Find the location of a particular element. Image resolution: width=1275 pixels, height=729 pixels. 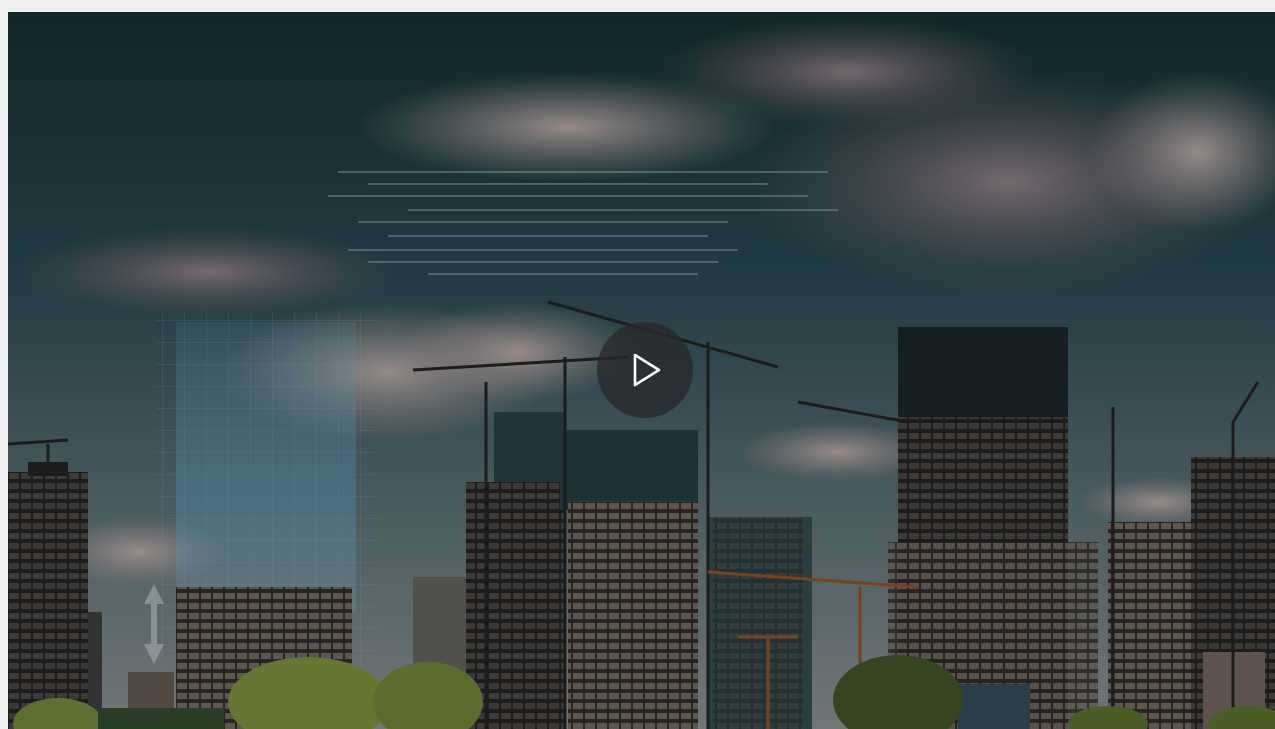

play-button is located at coordinates (645, 370).